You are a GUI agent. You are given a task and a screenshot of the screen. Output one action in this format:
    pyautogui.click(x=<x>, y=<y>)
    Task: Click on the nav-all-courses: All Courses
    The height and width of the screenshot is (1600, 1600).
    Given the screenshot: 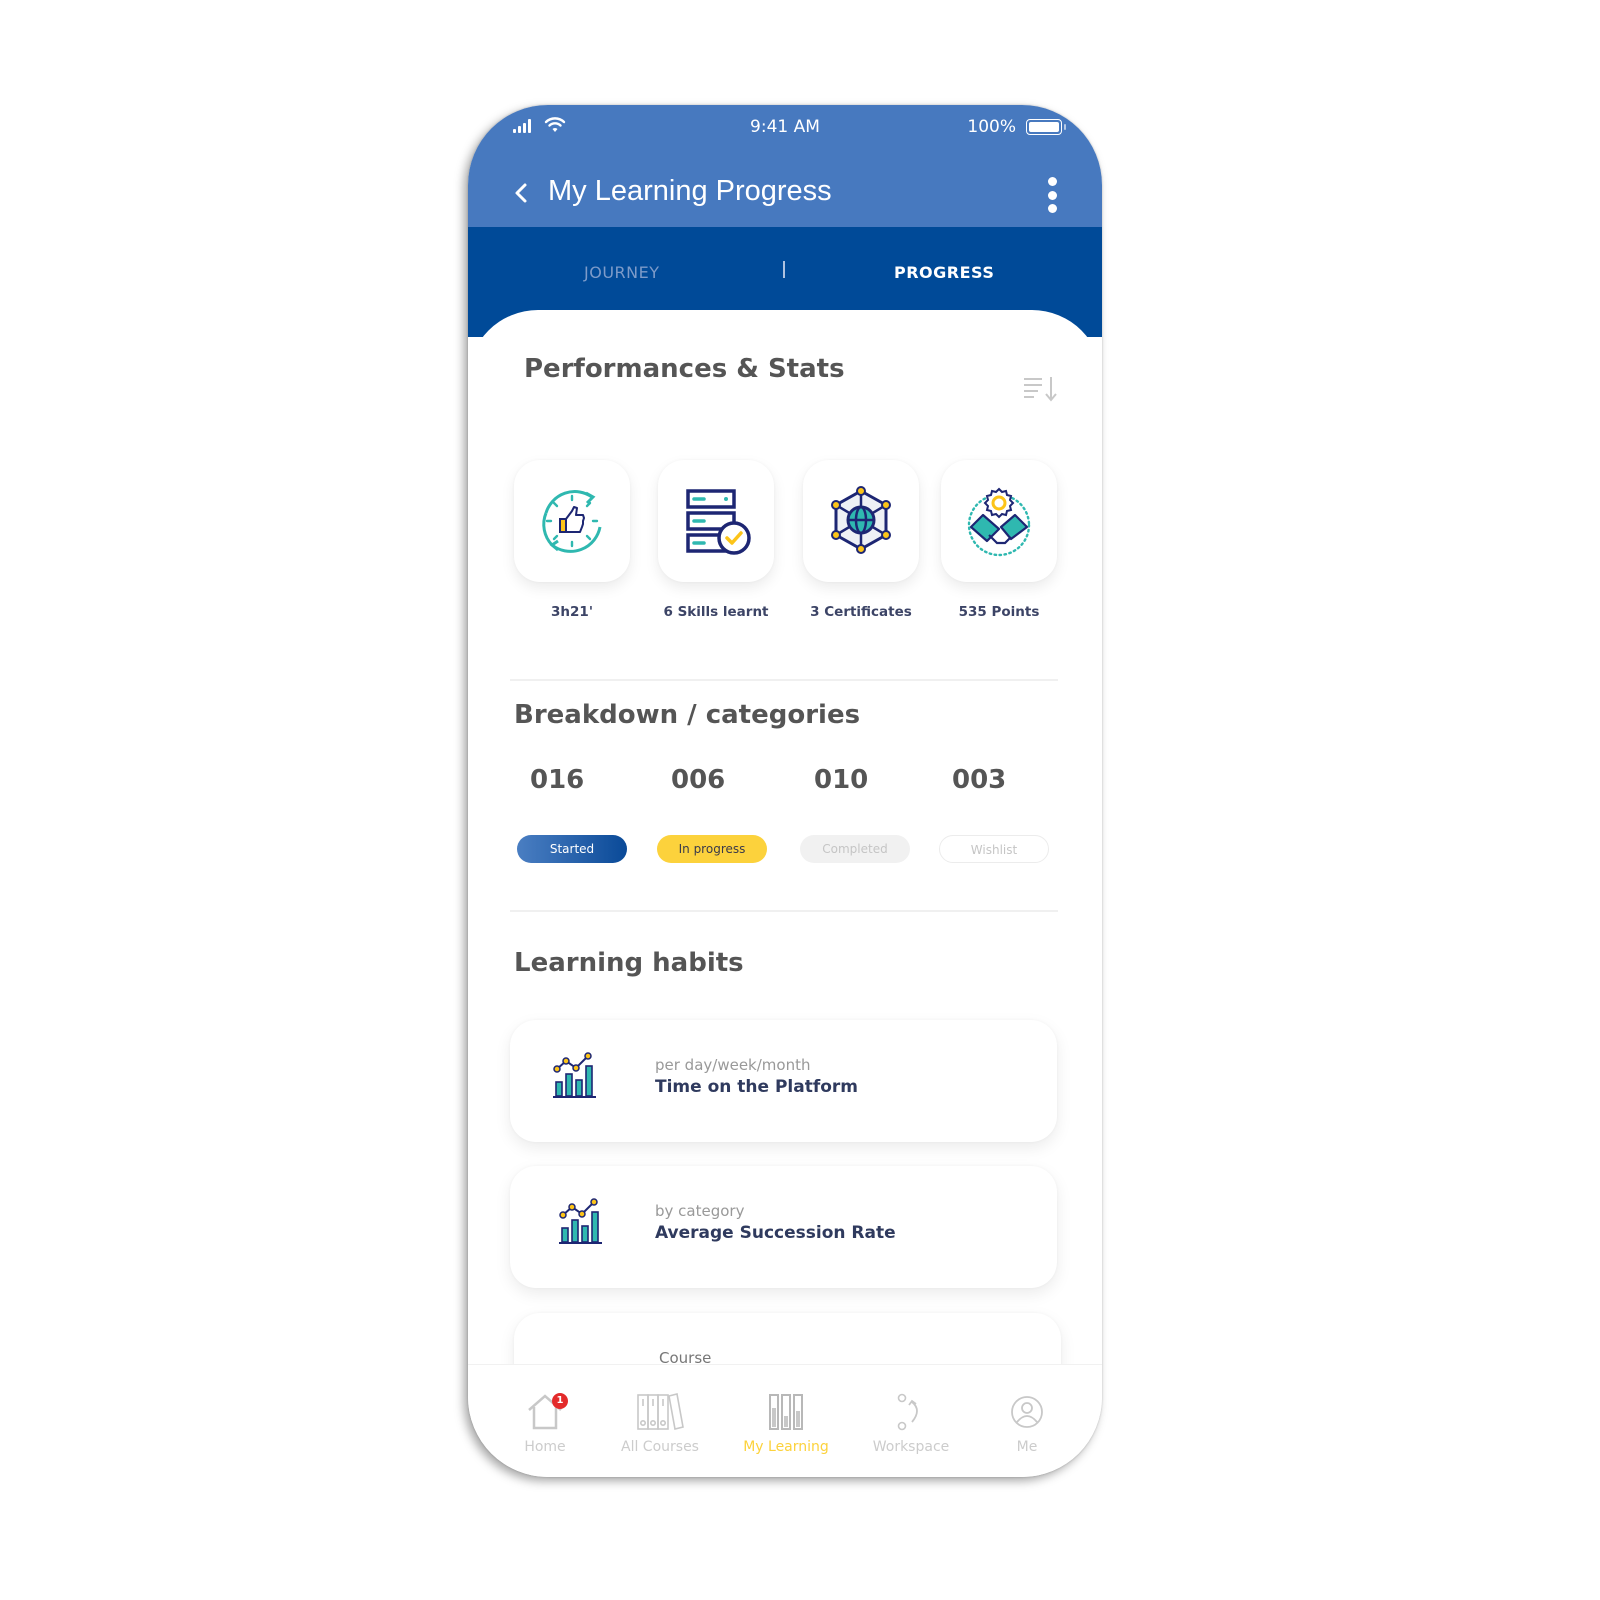 What is the action you would take?
    pyautogui.click(x=660, y=1422)
    